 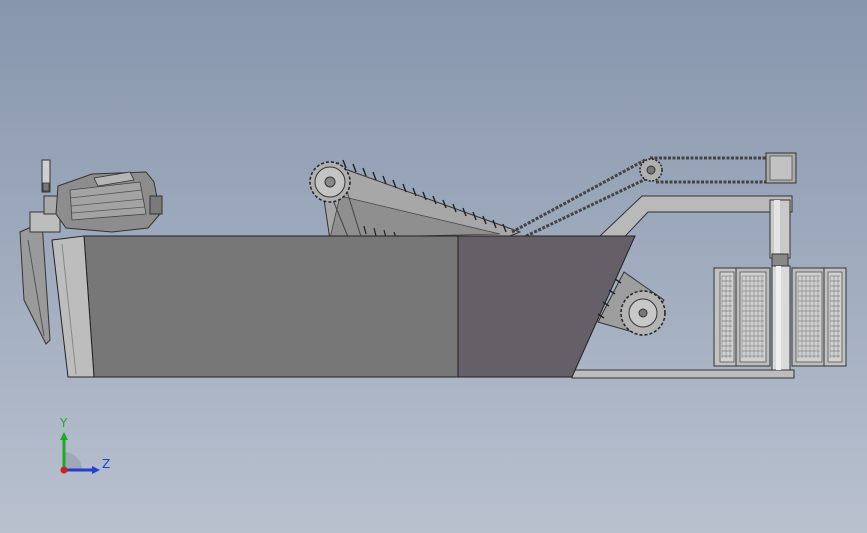 What do you see at coordinates (84, 445) in the screenshot?
I see `orientation-triad: Y Z` at bounding box center [84, 445].